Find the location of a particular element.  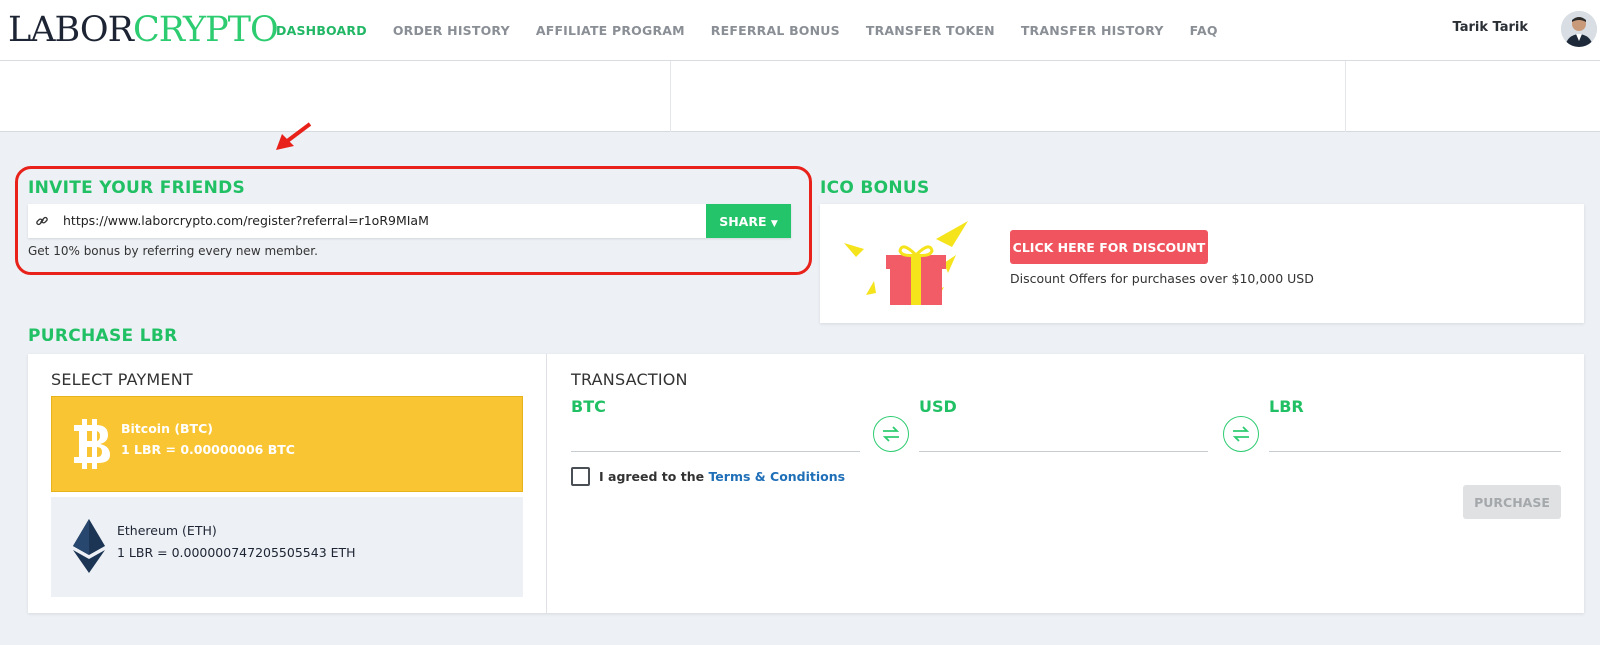

share-button: SHARE ▼ is located at coordinates (748, 221).